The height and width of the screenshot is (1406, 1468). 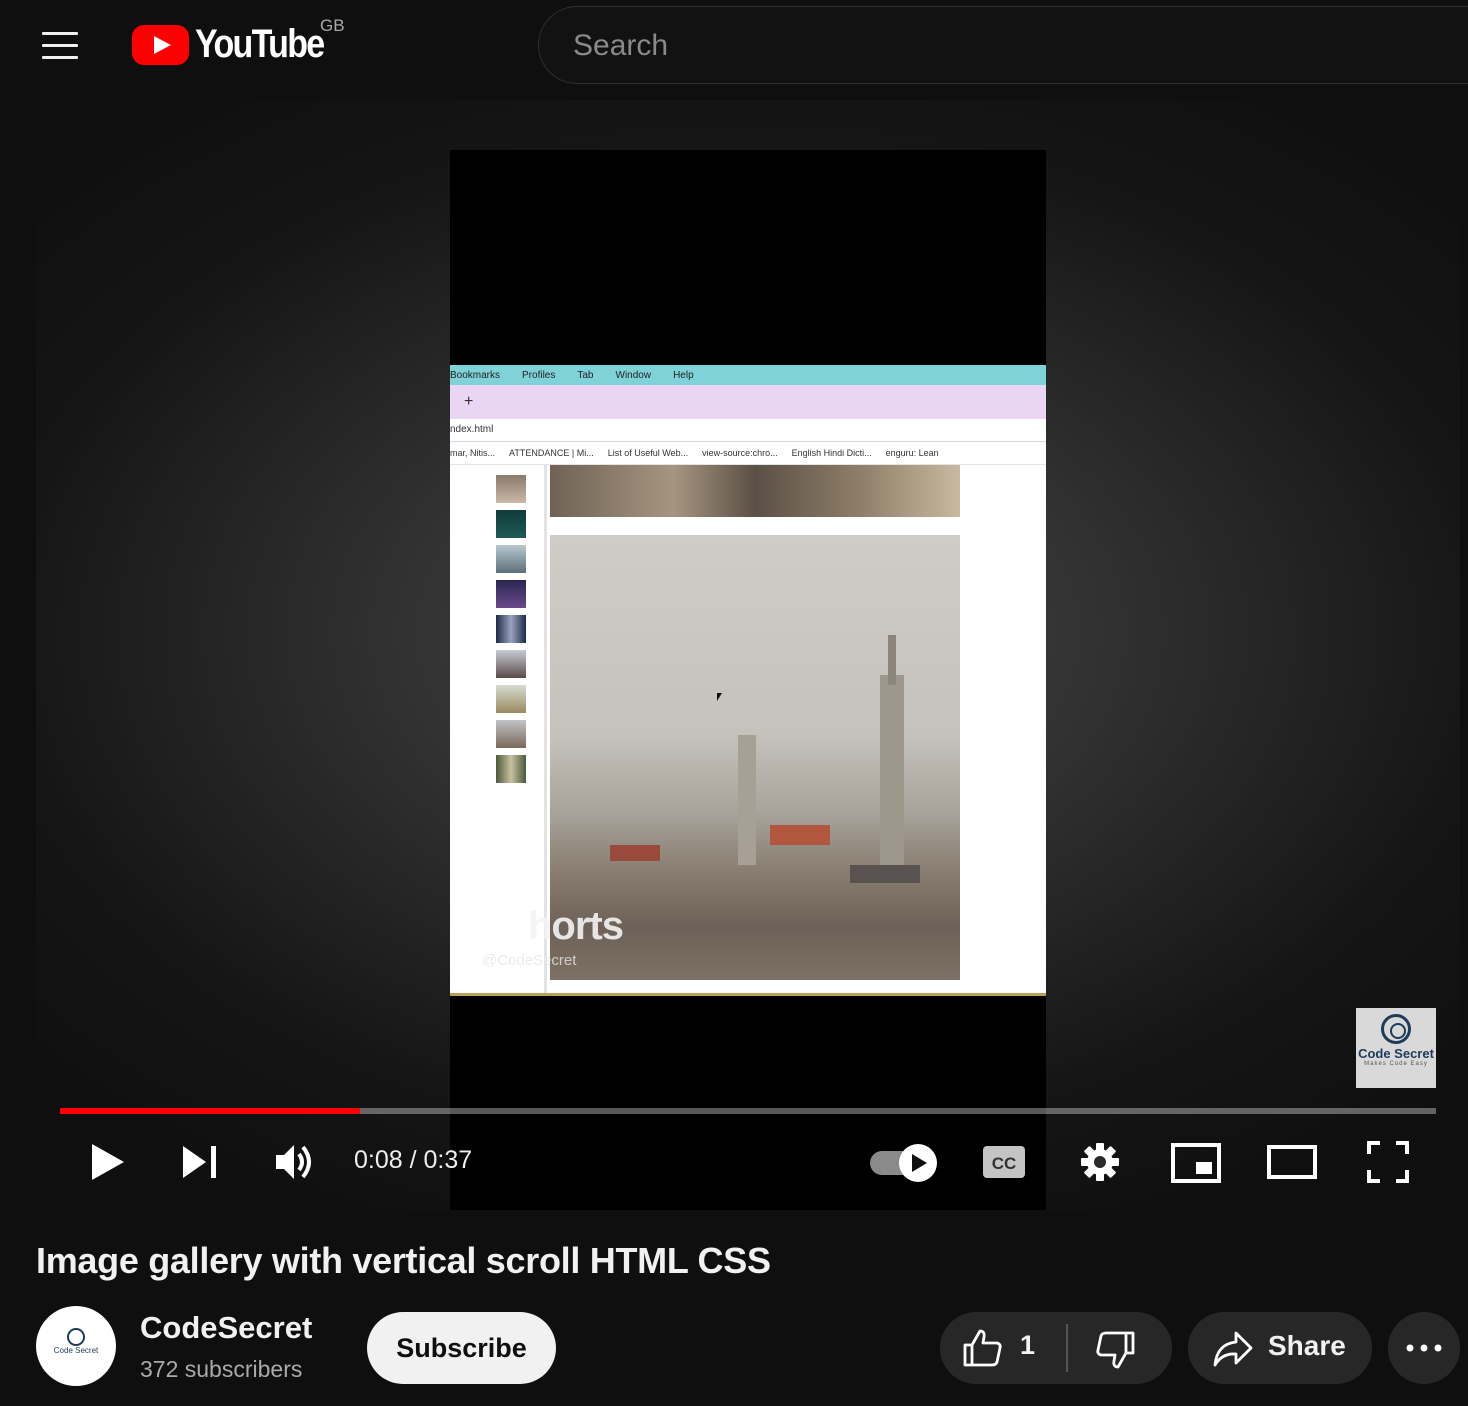 I want to click on channel-avatar: Code Secret, so click(x=76, y=1346).